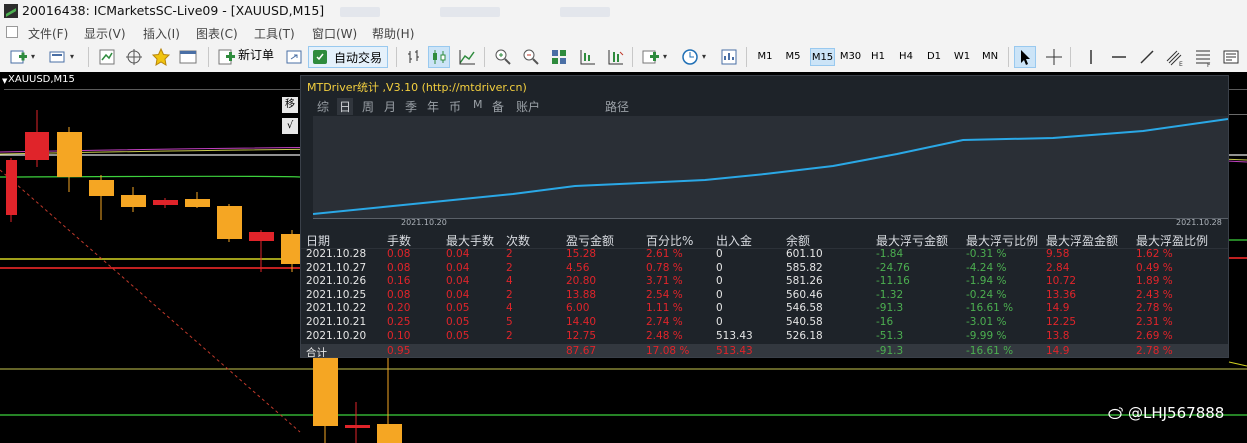 The height and width of the screenshot is (443, 1247). Describe the element at coordinates (48, 33) in the screenshot. I see `menu-file: 文件(F)` at that location.